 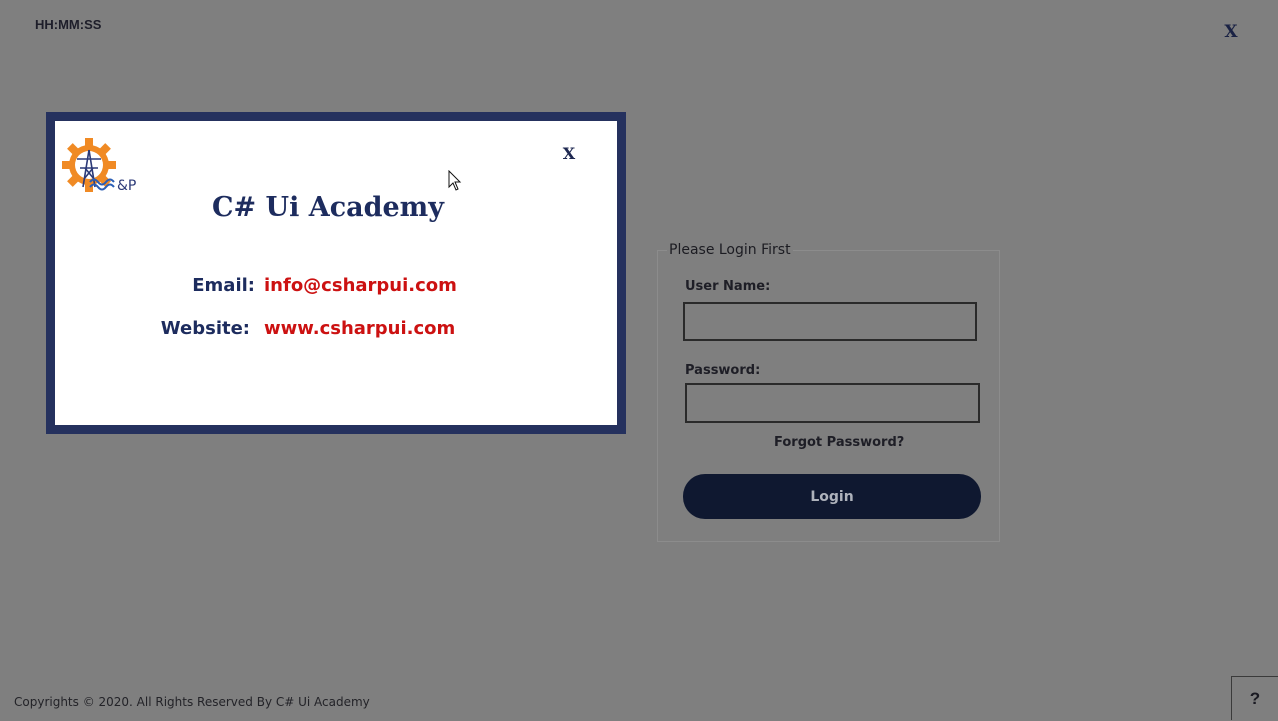 I want to click on website-link: www.csharpui.com, so click(x=359, y=328).